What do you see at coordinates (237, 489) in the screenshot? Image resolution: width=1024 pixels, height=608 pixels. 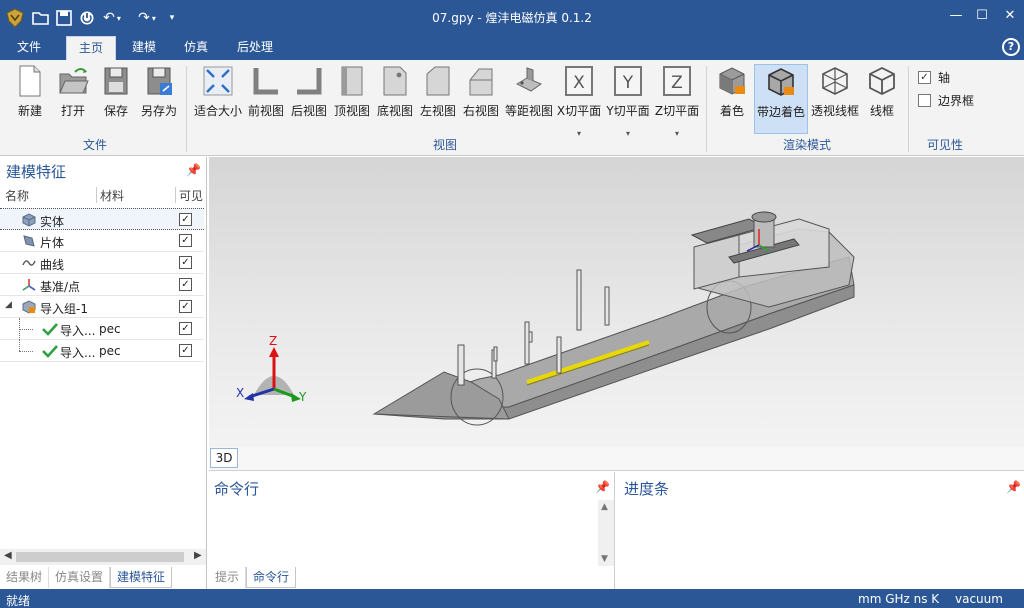 I see `panel-title: 命令行` at bounding box center [237, 489].